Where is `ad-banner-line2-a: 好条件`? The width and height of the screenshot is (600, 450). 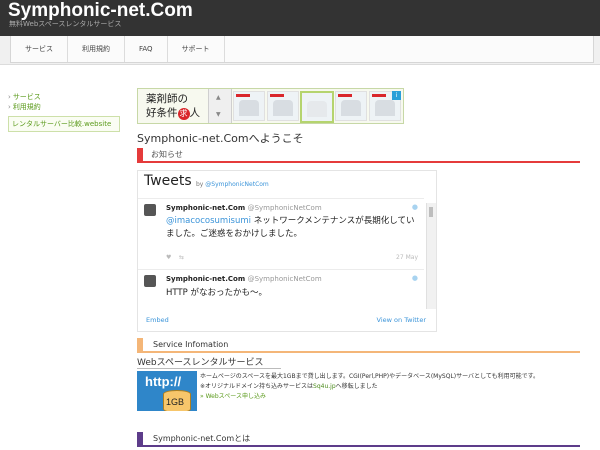 ad-banner-line2-a: 好条件 is located at coordinates (162, 113).